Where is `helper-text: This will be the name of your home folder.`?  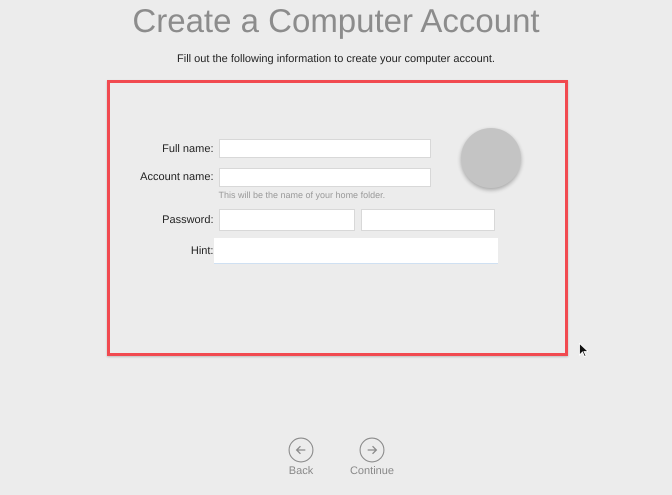
helper-text: This will be the name of your home folder. is located at coordinates (302, 195).